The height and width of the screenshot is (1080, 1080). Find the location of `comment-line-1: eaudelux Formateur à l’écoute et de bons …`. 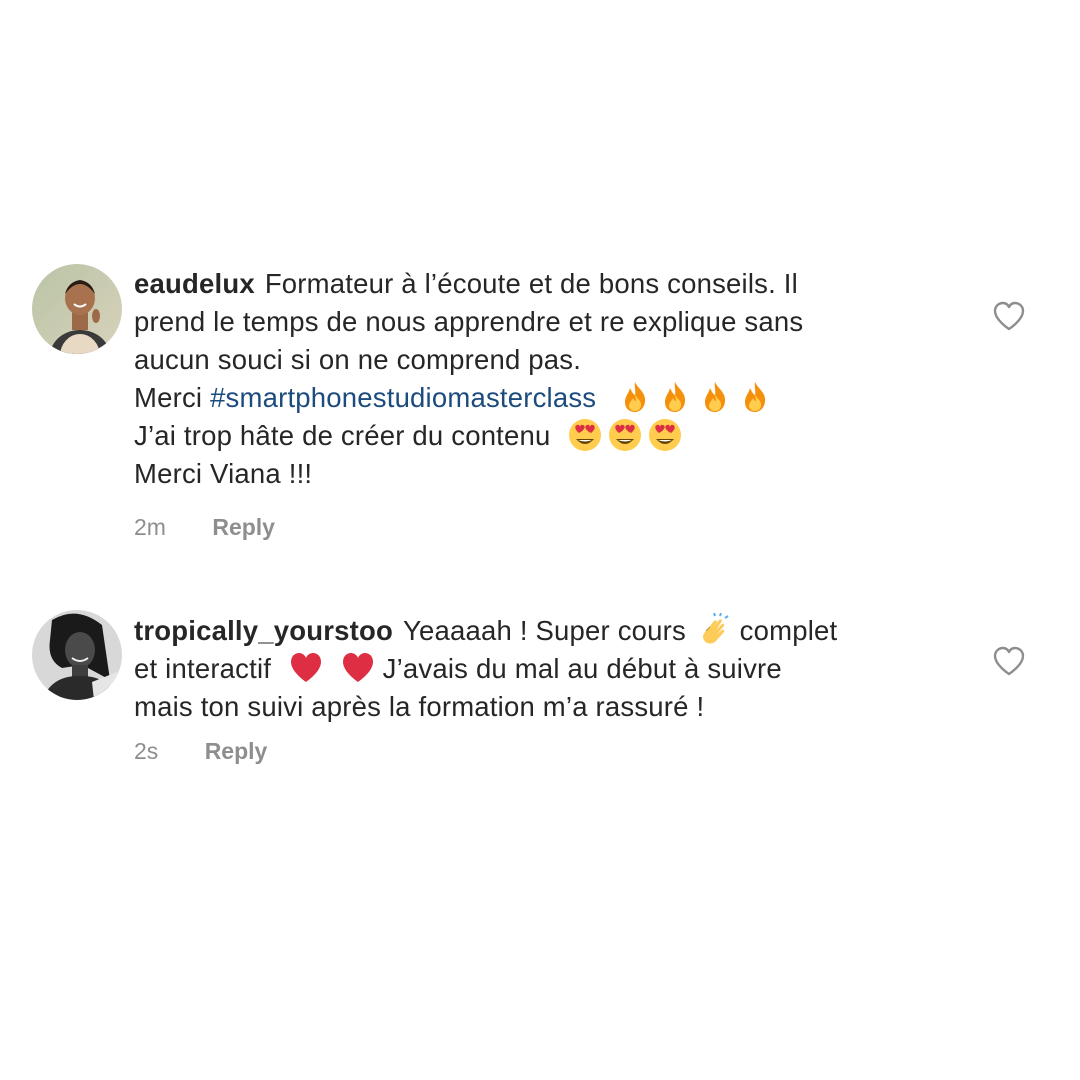

comment-line-1: eaudelux Formateur à l’écoute et de bons … is located at coordinates (534, 284).